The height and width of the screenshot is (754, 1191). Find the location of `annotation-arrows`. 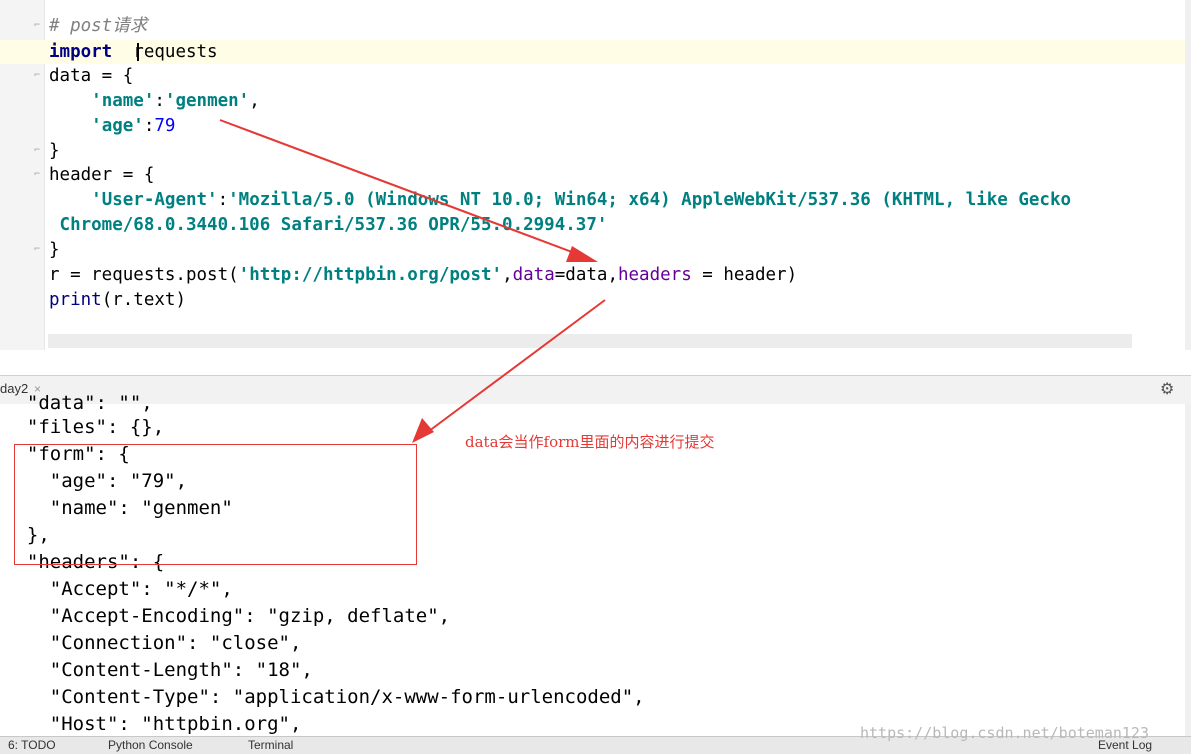

annotation-arrows is located at coordinates (412, 281).